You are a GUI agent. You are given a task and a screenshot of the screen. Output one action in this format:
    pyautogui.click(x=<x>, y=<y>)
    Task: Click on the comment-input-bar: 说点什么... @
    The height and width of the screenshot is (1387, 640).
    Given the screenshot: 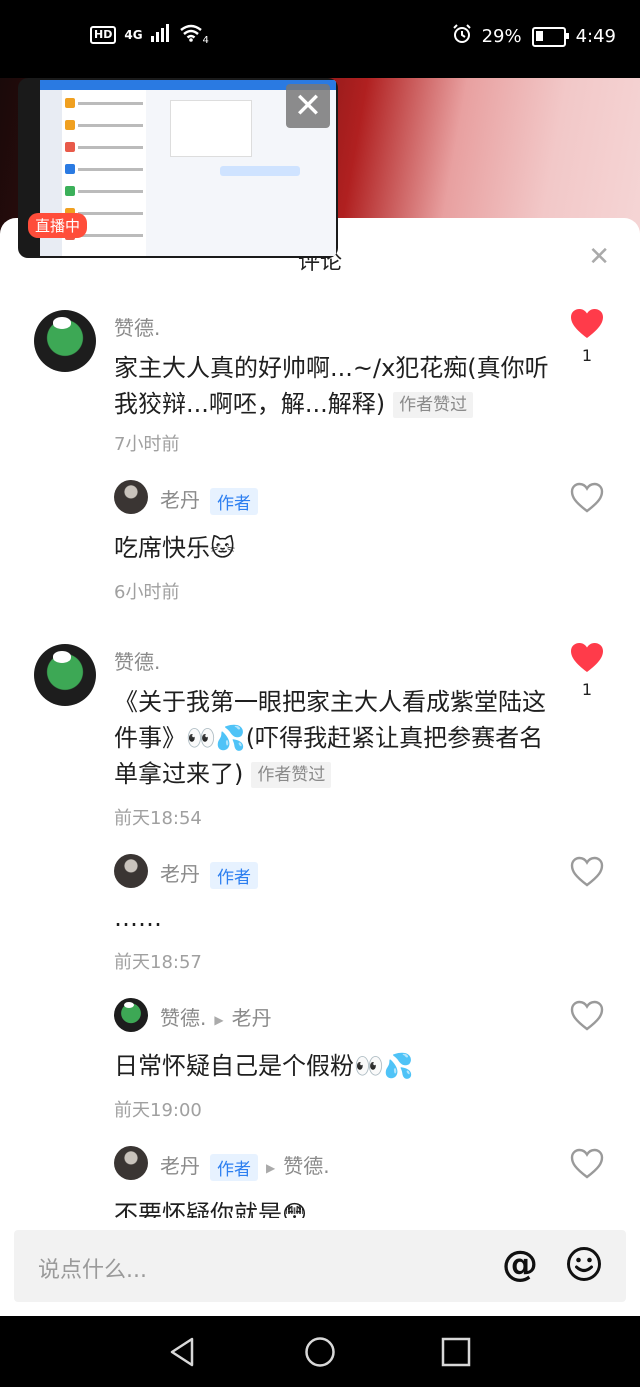 What is the action you would take?
    pyautogui.click(x=320, y=1266)
    